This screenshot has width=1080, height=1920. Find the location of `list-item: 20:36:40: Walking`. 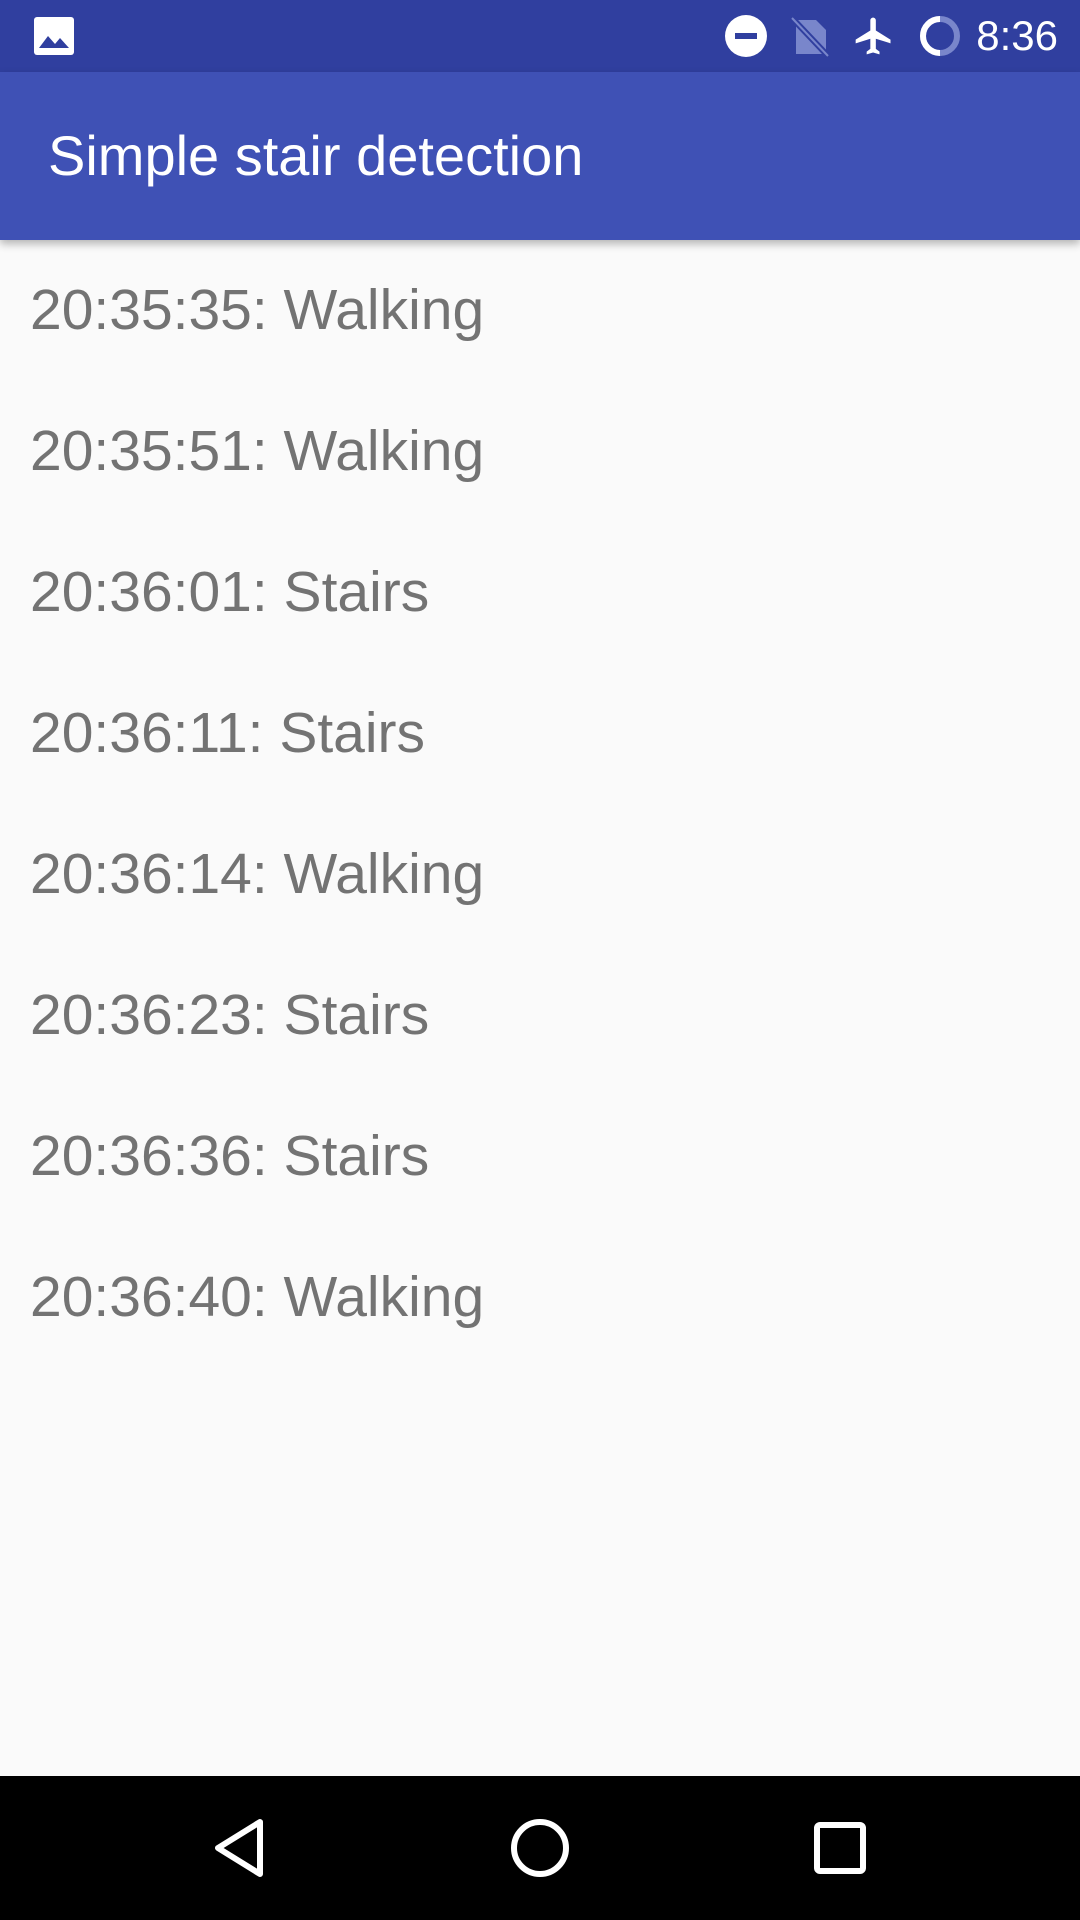

list-item: 20:36:40: Walking is located at coordinates (540, 1297).